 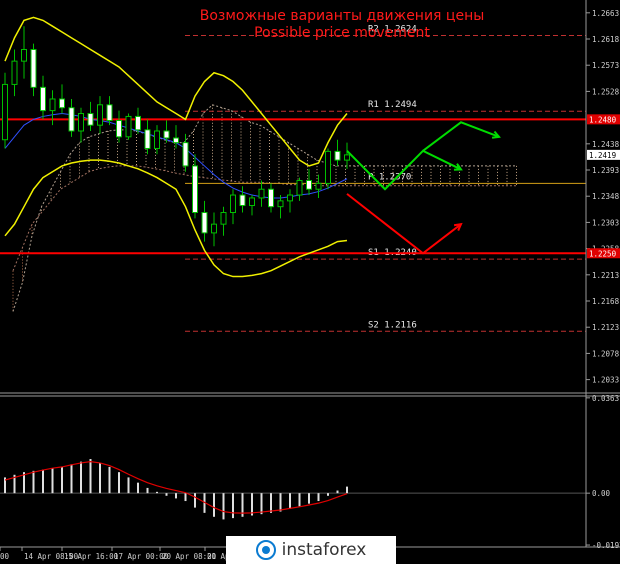 What do you see at coordinates (605, 275) in the screenshot?
I see `price-tick-label: 1.2213` at bounding box center [605, 275].